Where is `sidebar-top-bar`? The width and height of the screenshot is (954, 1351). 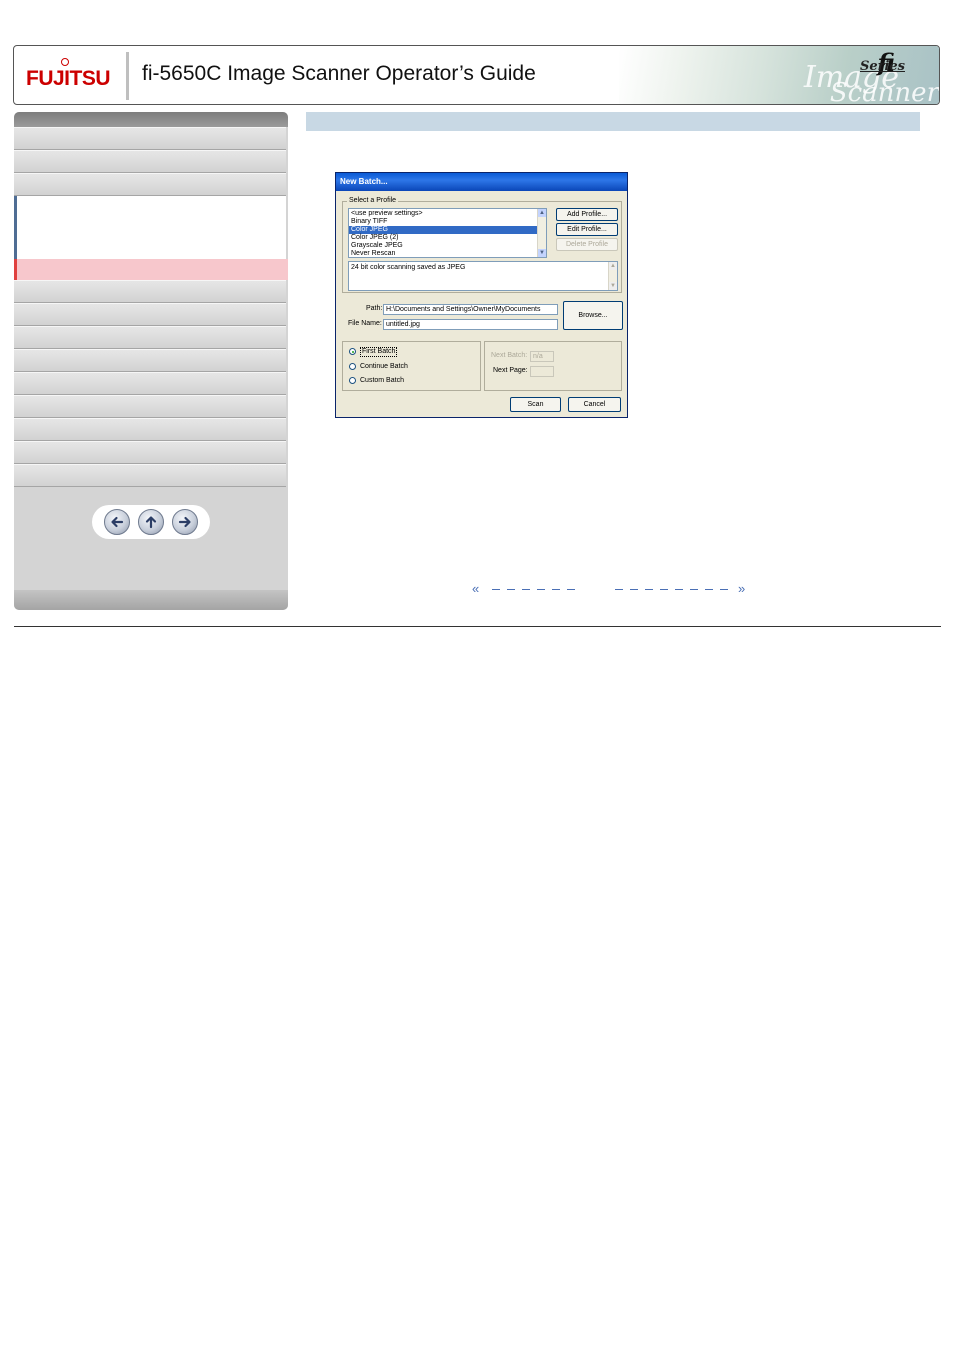 sidebar-top-bar is located at coordinates (151, 119).